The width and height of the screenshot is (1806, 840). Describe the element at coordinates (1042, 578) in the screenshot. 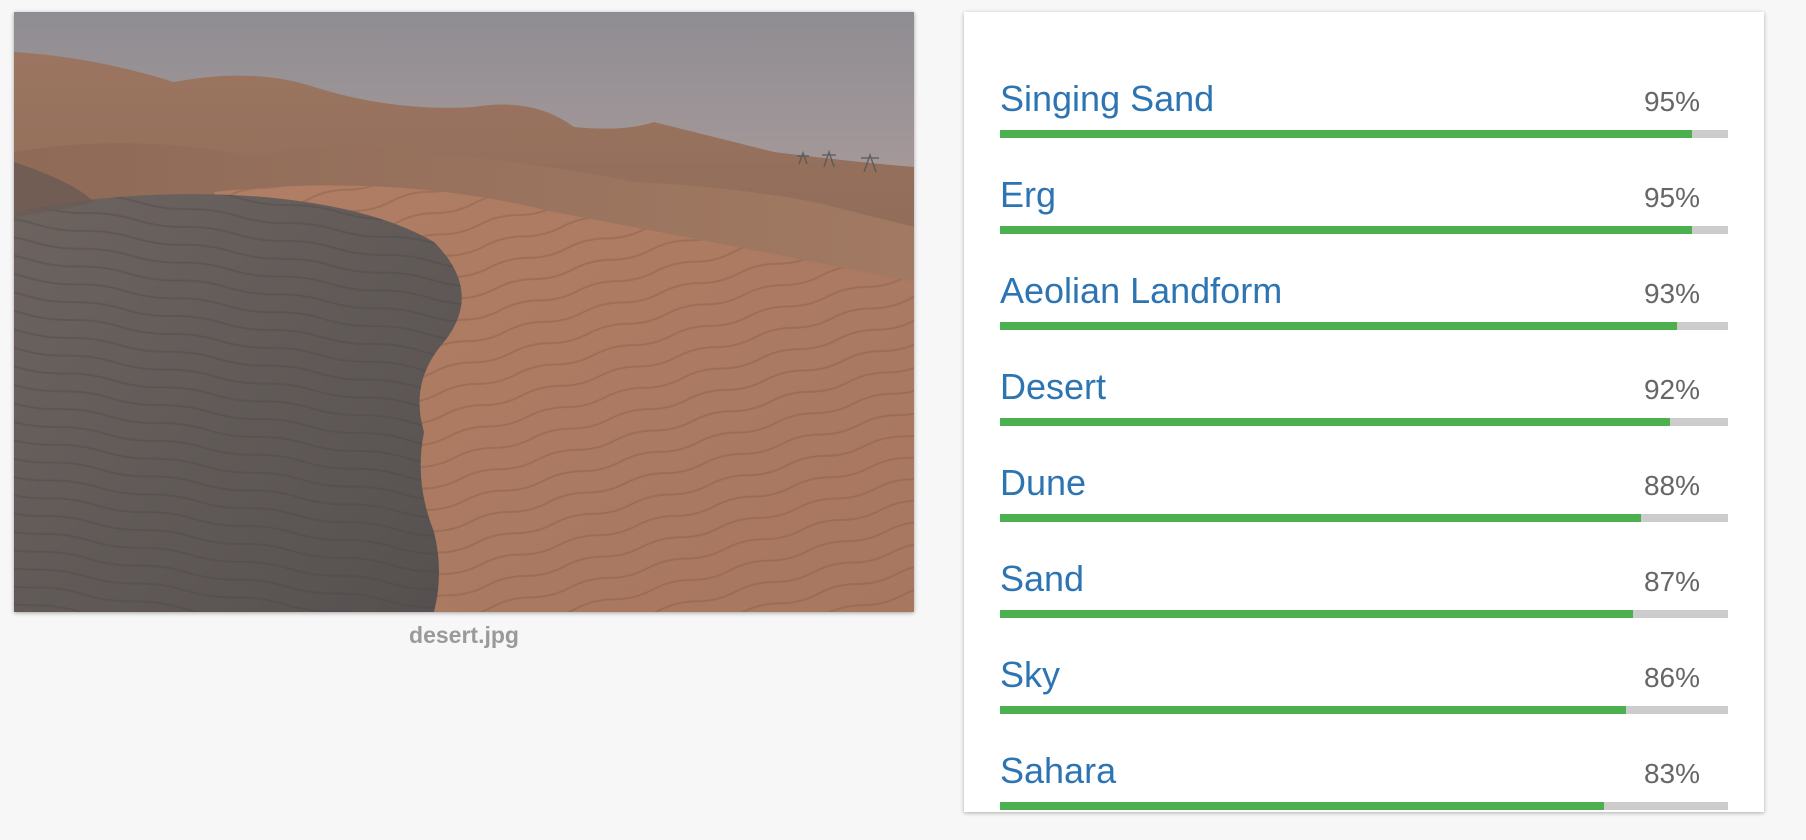

I see `label-name: Sand` at that location.